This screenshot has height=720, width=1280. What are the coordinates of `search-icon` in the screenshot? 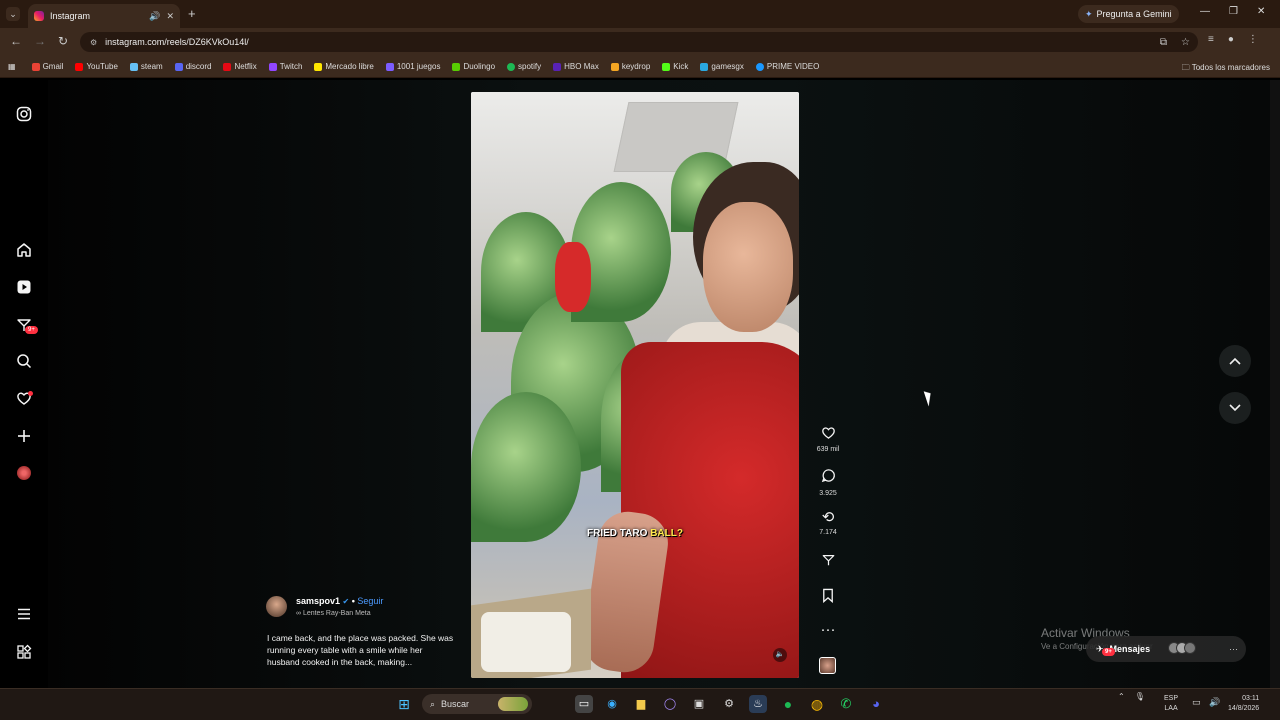 It's located at (24, 363).